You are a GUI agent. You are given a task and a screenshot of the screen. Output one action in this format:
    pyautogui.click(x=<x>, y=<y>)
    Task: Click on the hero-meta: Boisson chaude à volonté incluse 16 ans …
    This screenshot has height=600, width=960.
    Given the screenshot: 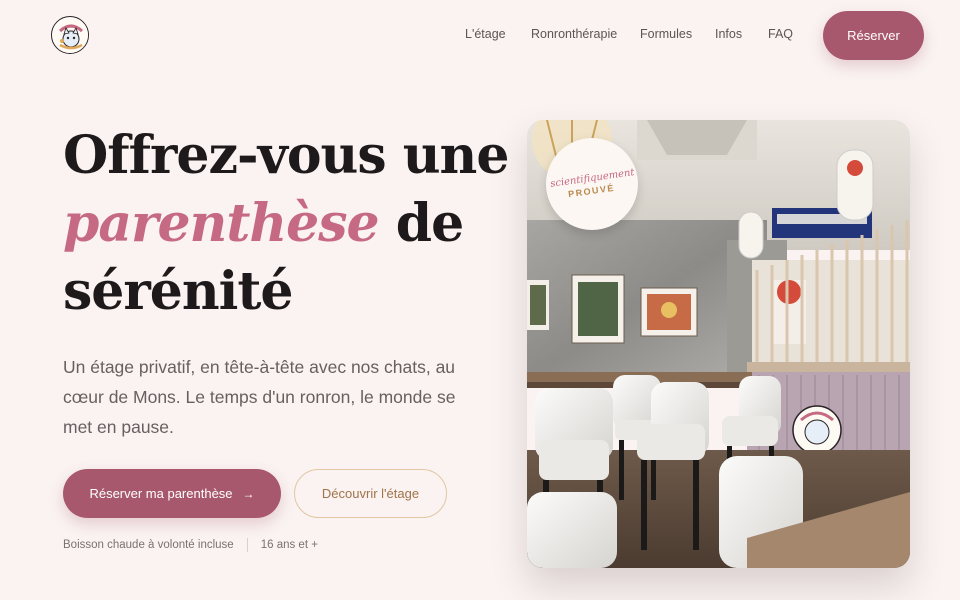 What is the action you would take?
    pyautogui.click(x=190, y=545)
    